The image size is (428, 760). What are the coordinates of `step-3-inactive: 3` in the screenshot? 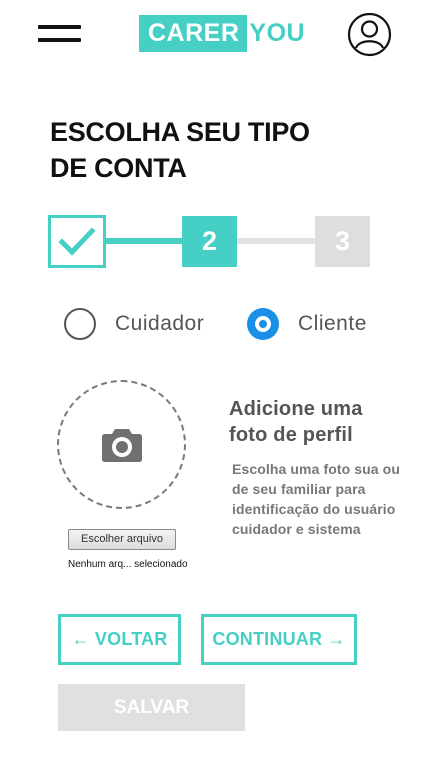 It's located at (342, 241).